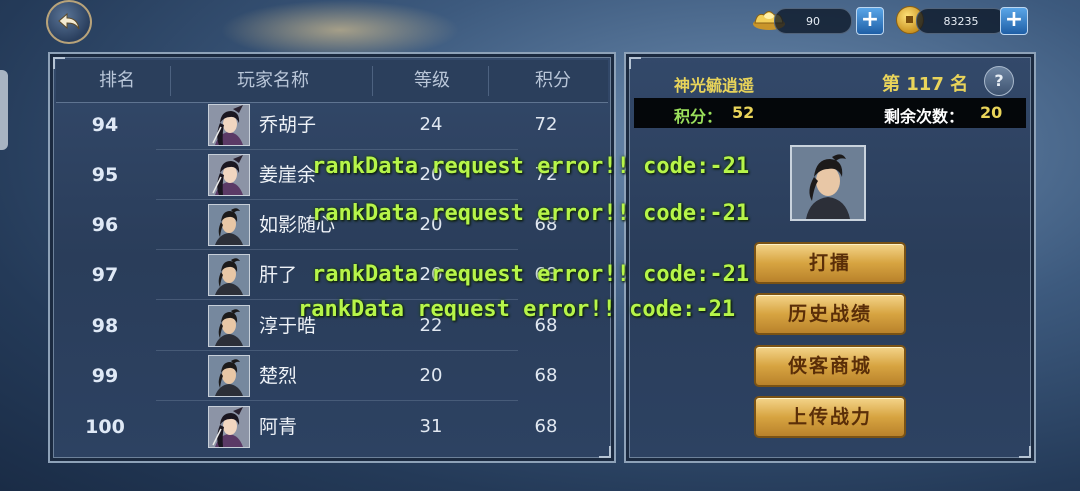 This screenshot has width=1080, height=491. I want to click on player-rank: 第 117 名, so click(925, 84).